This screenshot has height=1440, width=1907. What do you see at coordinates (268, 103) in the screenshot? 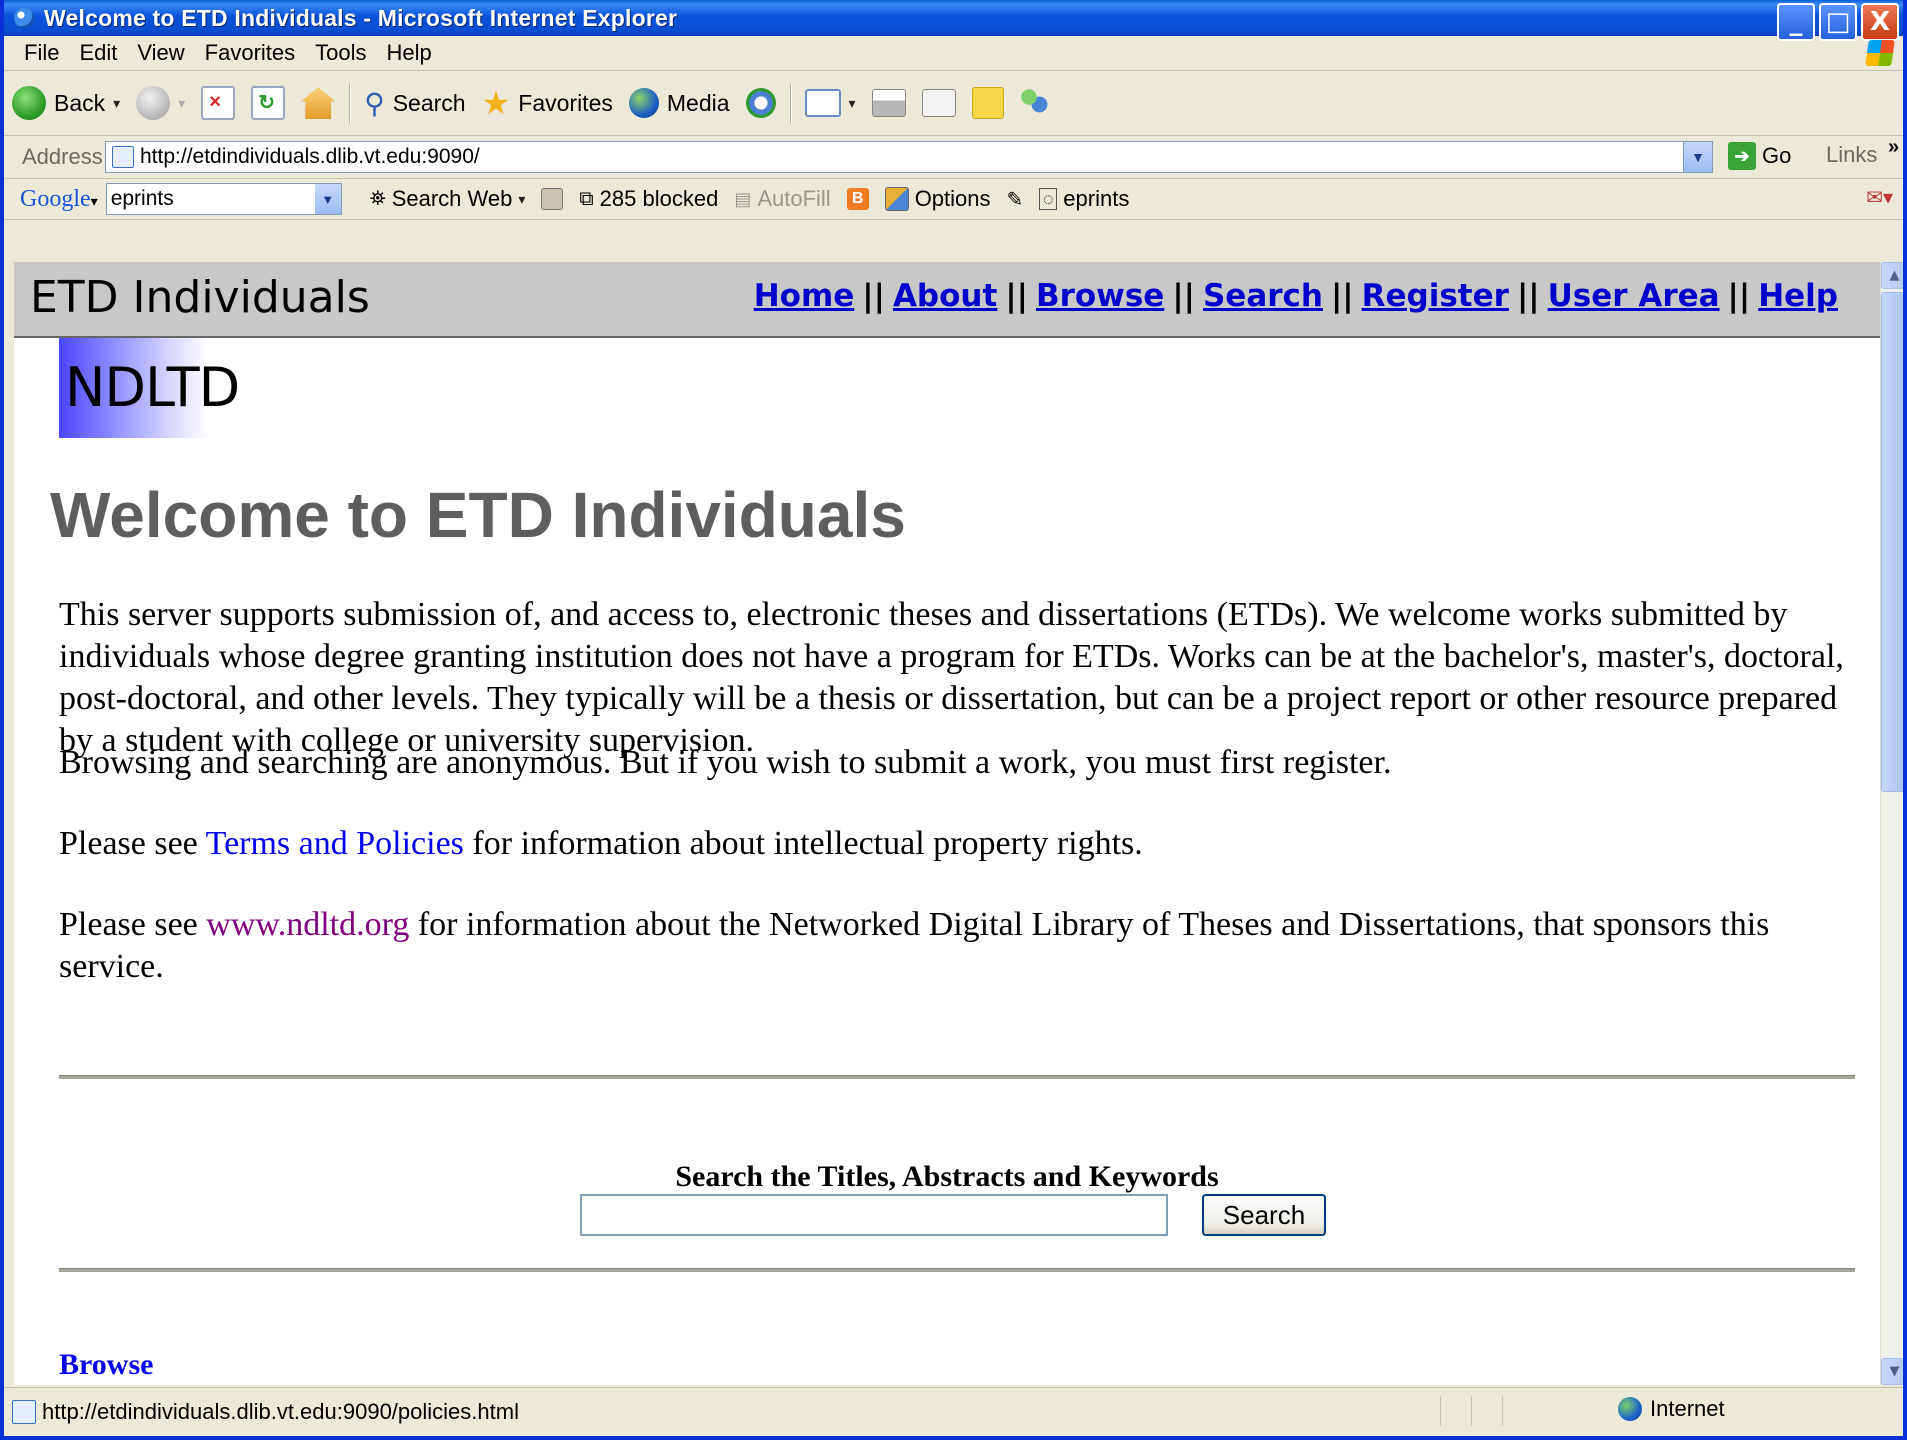
I see `refresh-button: ↻` at bounding box center [268, 103].